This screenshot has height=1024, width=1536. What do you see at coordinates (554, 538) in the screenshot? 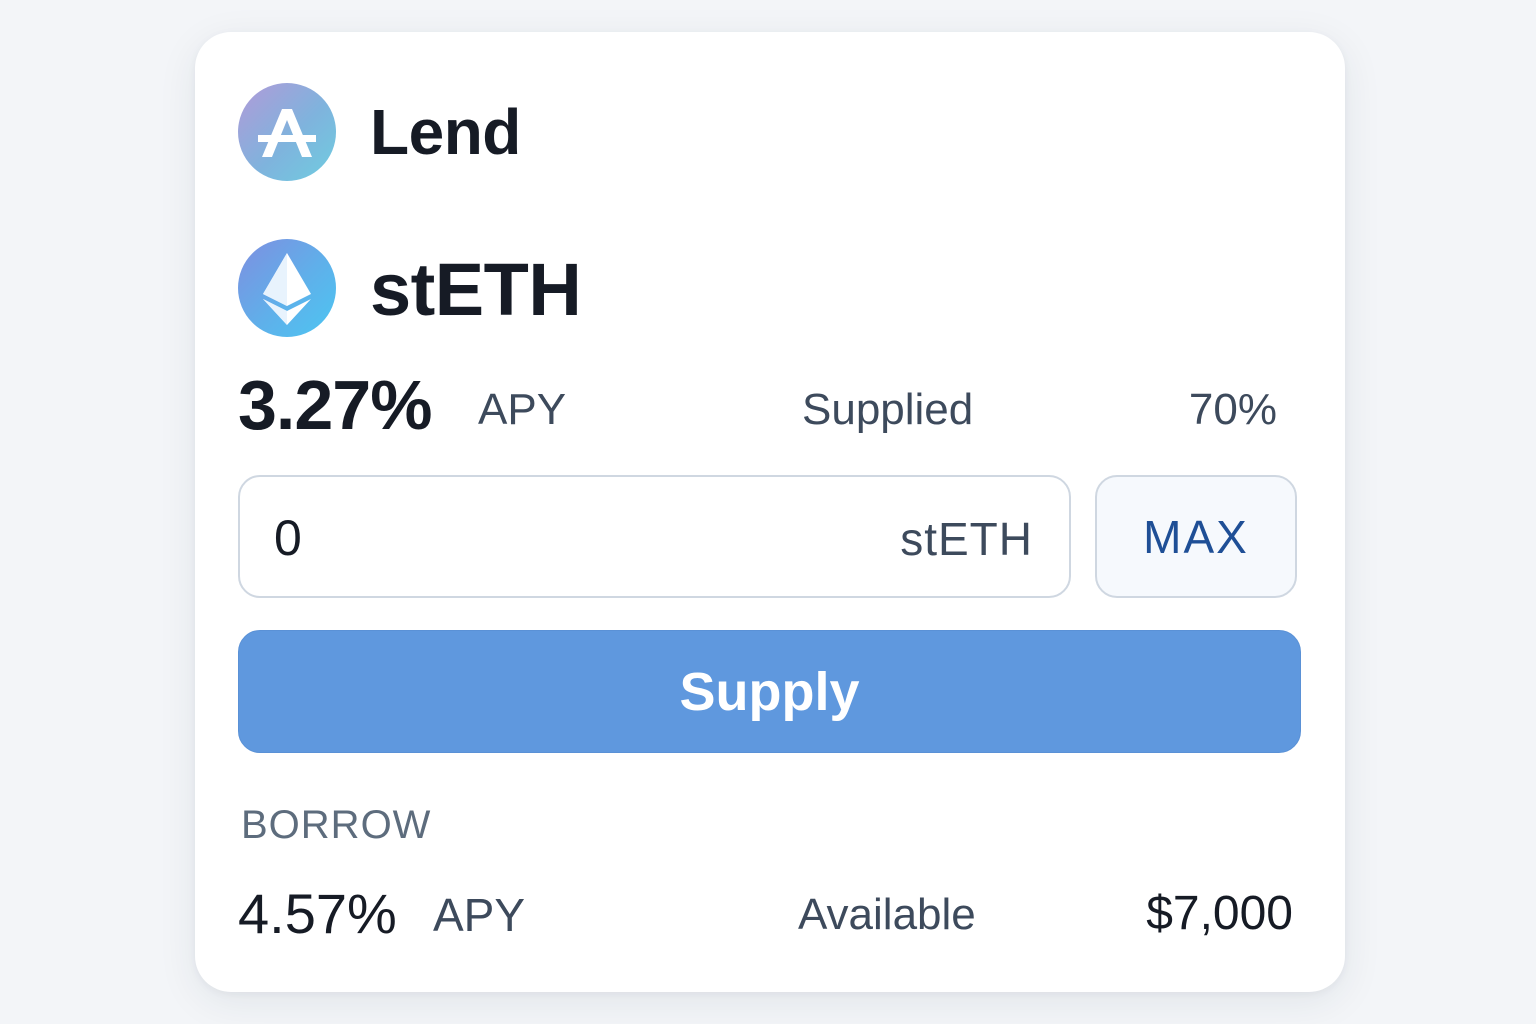
I see `amount-input` at bounding box center [554, 538].